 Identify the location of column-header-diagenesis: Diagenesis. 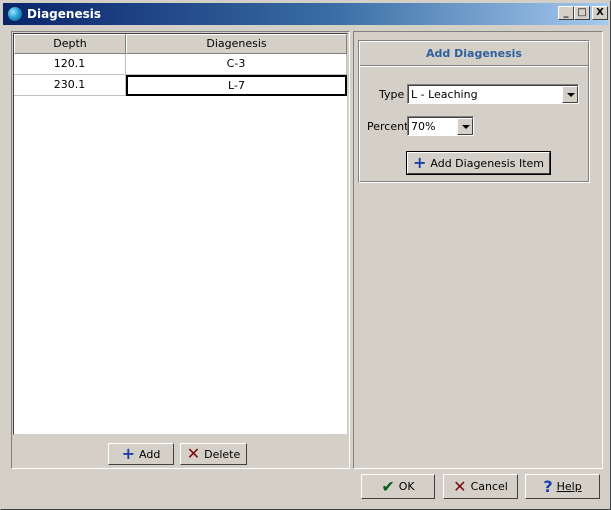
(236, 44).